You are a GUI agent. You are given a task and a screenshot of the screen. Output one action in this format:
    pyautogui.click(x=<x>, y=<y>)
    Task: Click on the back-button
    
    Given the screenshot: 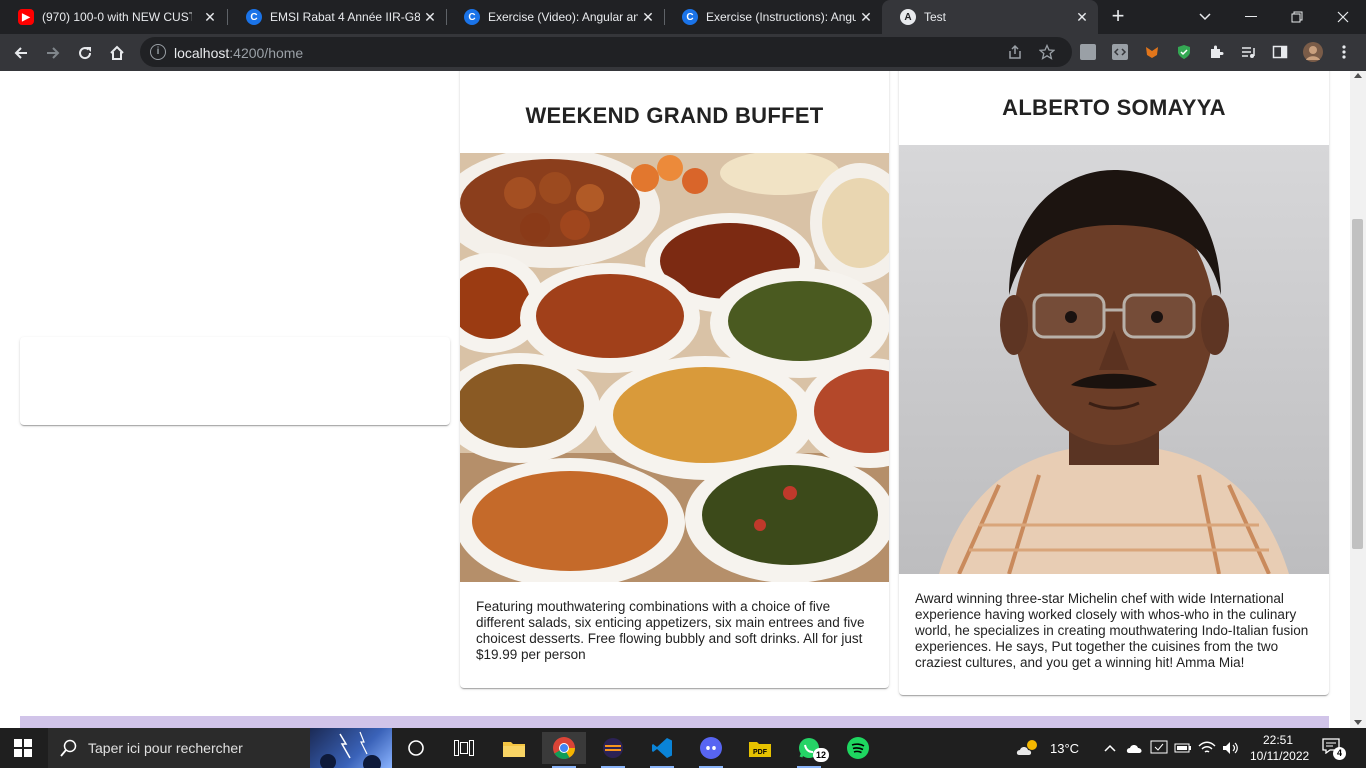 What is the action you would take?
    pyautogui.click(x=21, y=53)
    